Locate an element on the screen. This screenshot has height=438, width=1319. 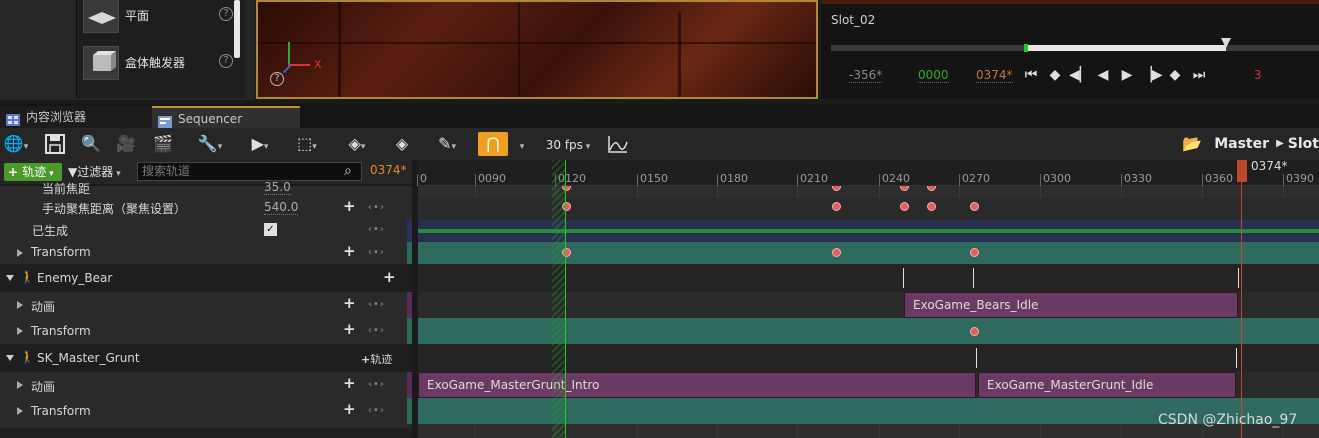
current-frame-readout: 0374* is located at coordinates (388, 170).